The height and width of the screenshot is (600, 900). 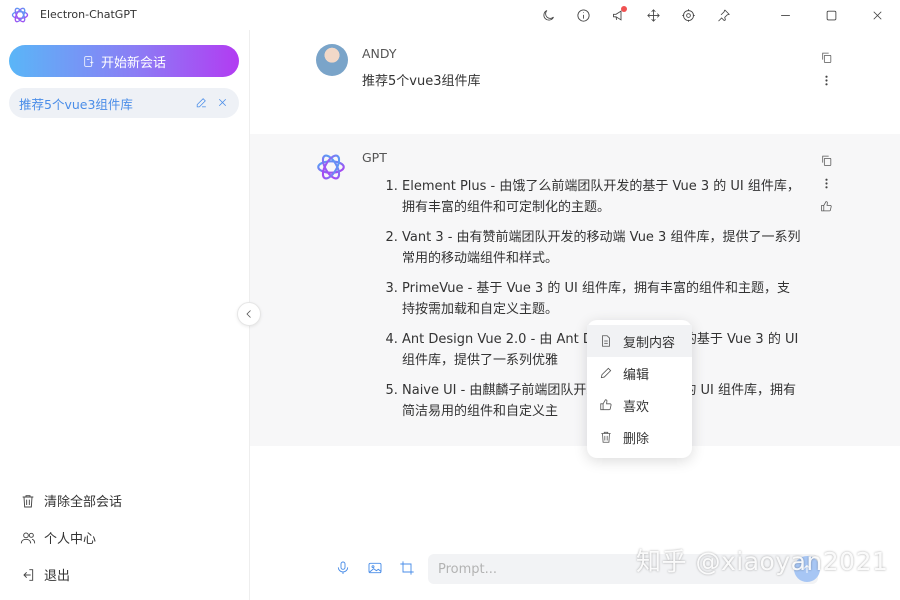 I want to click on info-icon, so click(x=583, y=15).